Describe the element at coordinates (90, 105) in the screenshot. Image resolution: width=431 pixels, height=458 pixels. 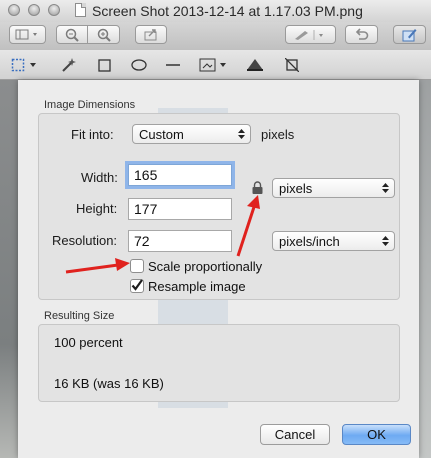
I see `image-dimensions-title: Image Dimensions` at that location.